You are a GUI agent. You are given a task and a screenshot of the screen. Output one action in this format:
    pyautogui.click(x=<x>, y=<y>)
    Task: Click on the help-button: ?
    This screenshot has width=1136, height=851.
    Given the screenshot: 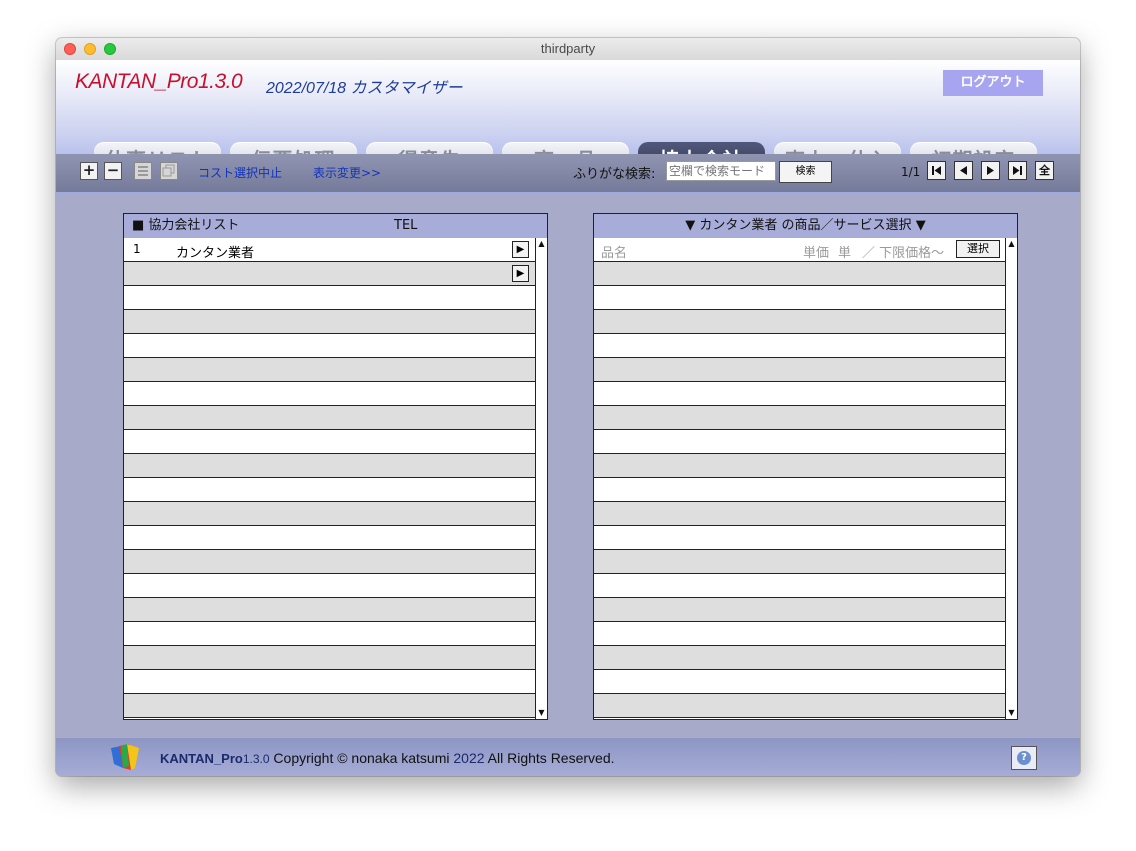 What is the action you would take?
    pyautogui.click(x=1024, y=758)
    